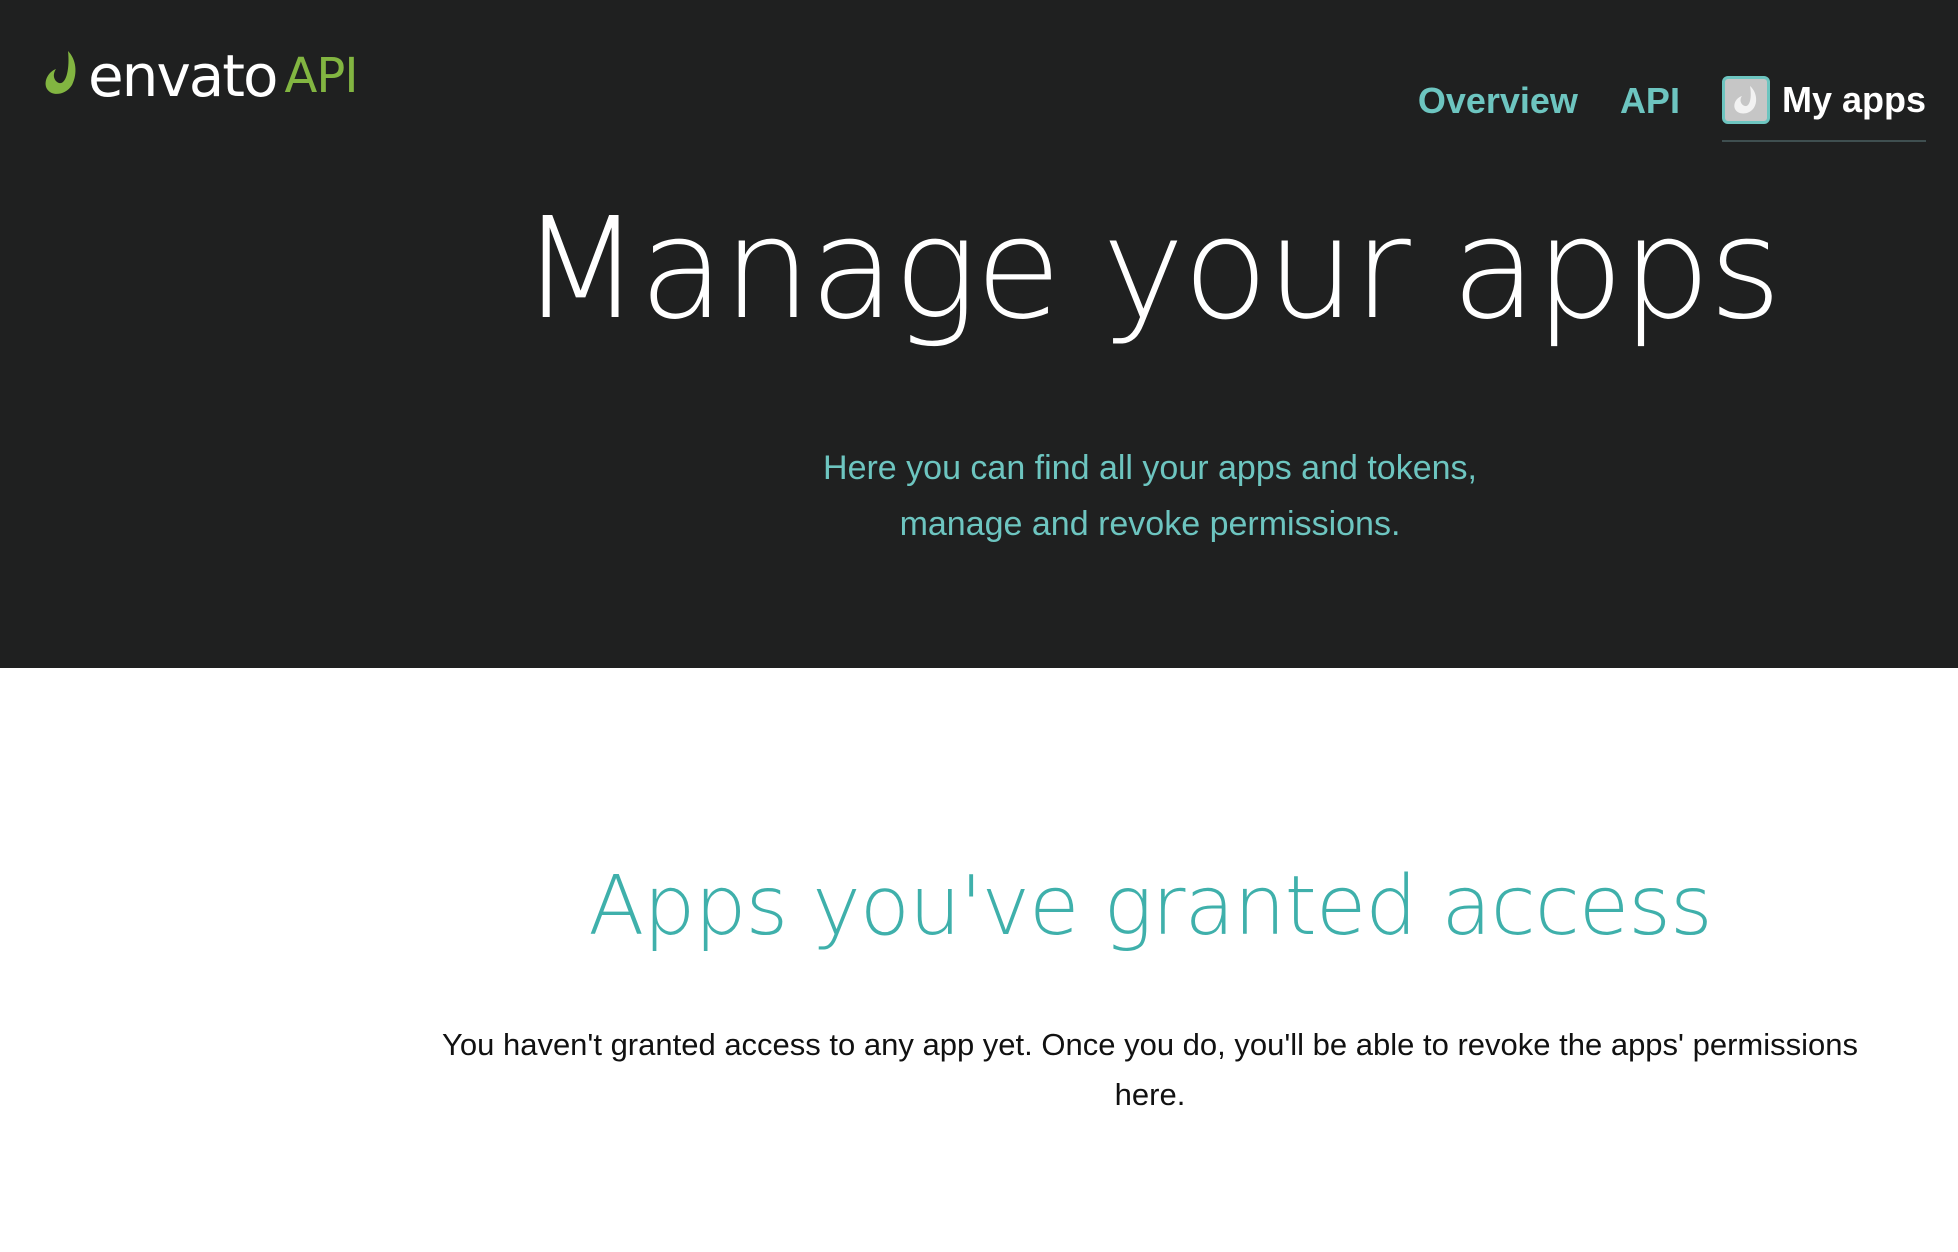  I want to click on top-nav: Overview API My apps, so click(1651, 101).